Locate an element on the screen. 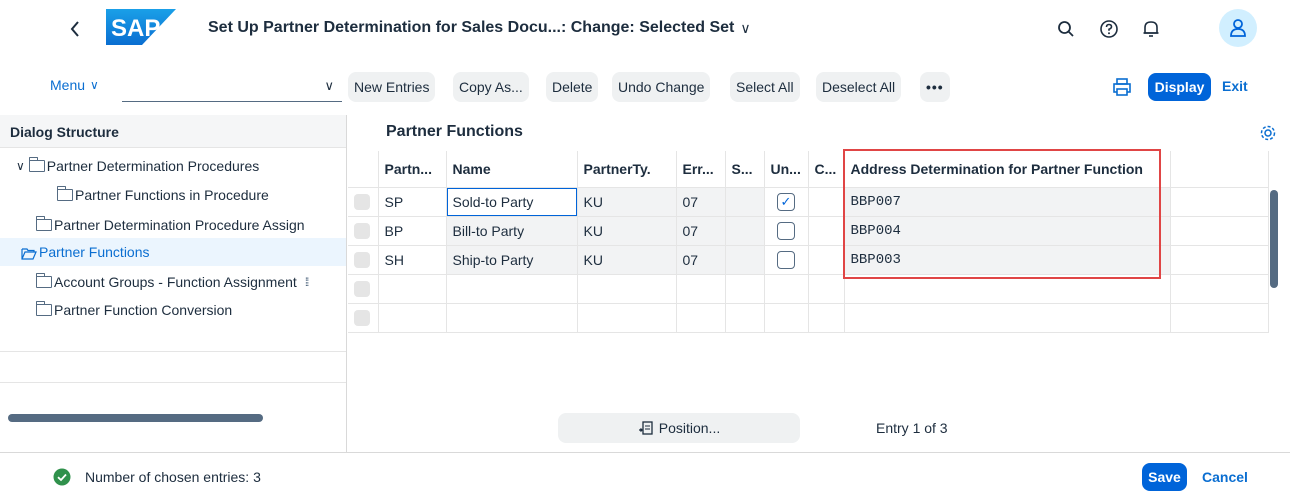 The width and height of the screenshot is (1290, 496). tree-item-account-groups: Account Groups - Function Assignment ⁞⁞ is located at coordinates (173, 282).